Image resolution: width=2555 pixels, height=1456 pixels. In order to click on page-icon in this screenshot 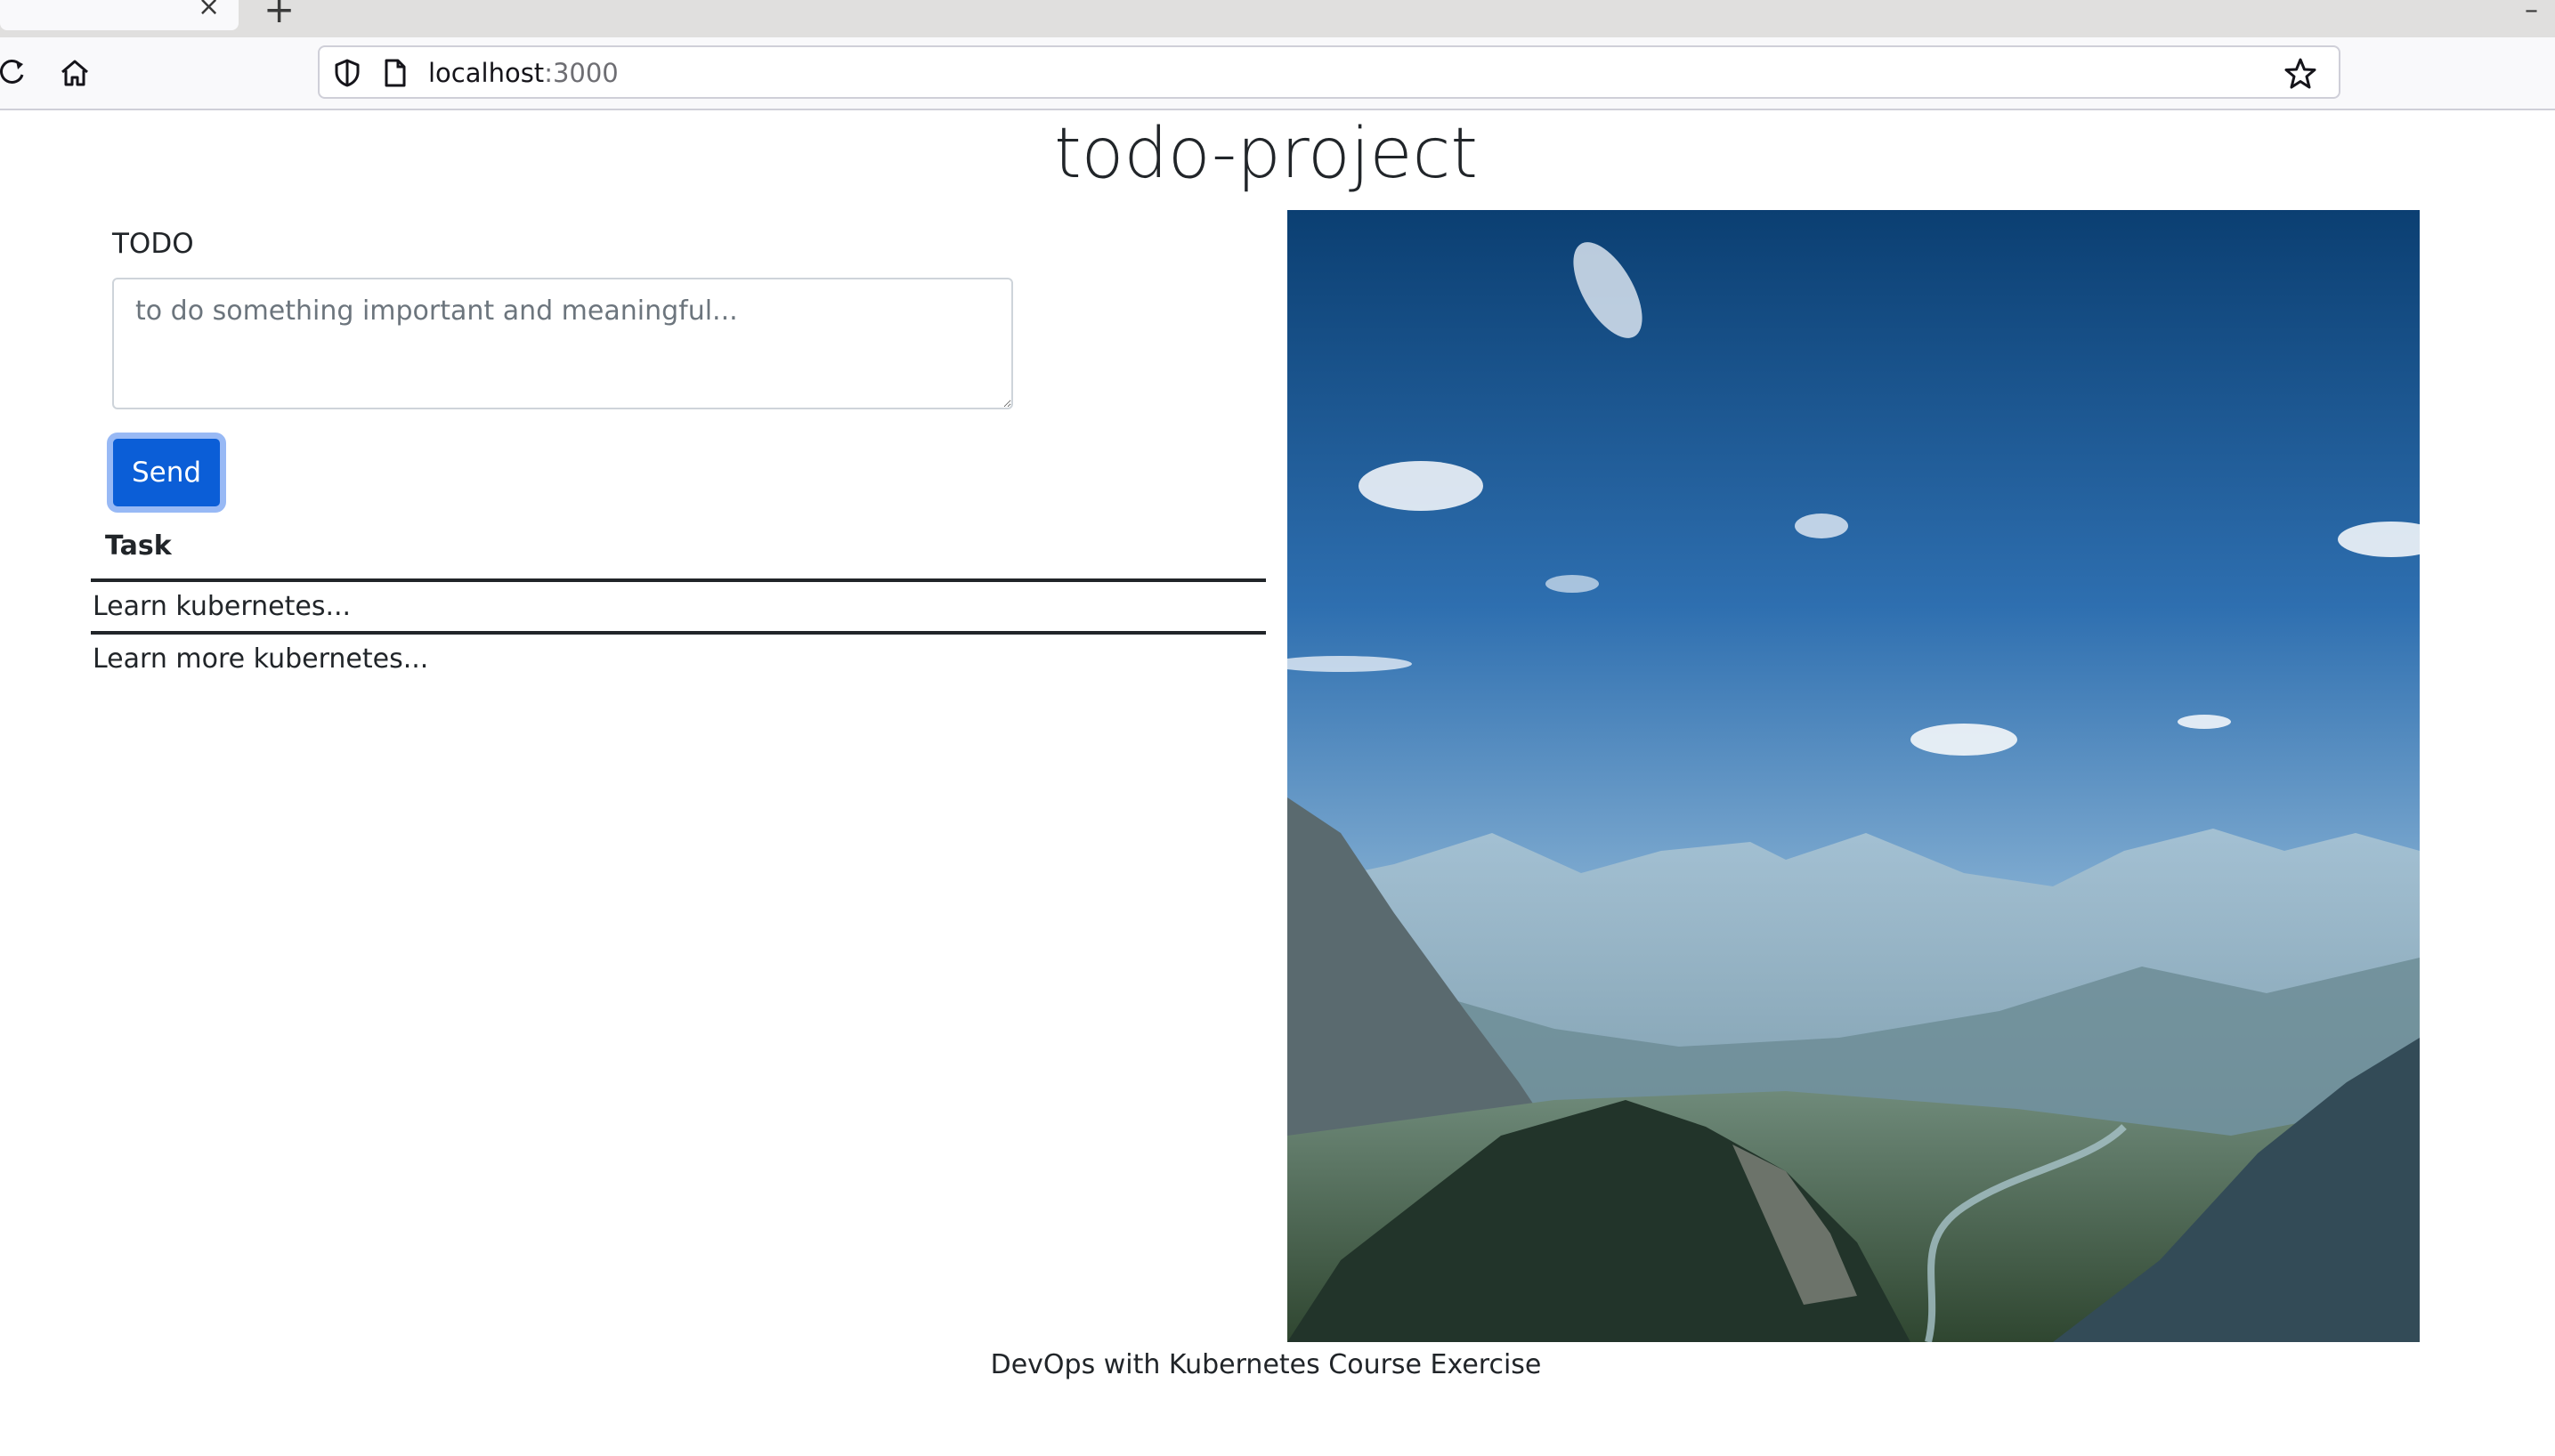, I will do `click(395, 73)`.